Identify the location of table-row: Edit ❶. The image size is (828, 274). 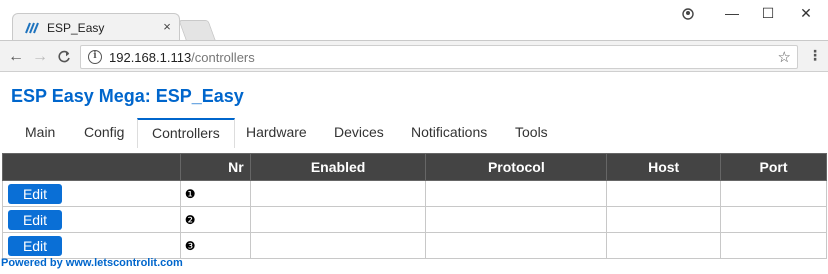
(414, 193).